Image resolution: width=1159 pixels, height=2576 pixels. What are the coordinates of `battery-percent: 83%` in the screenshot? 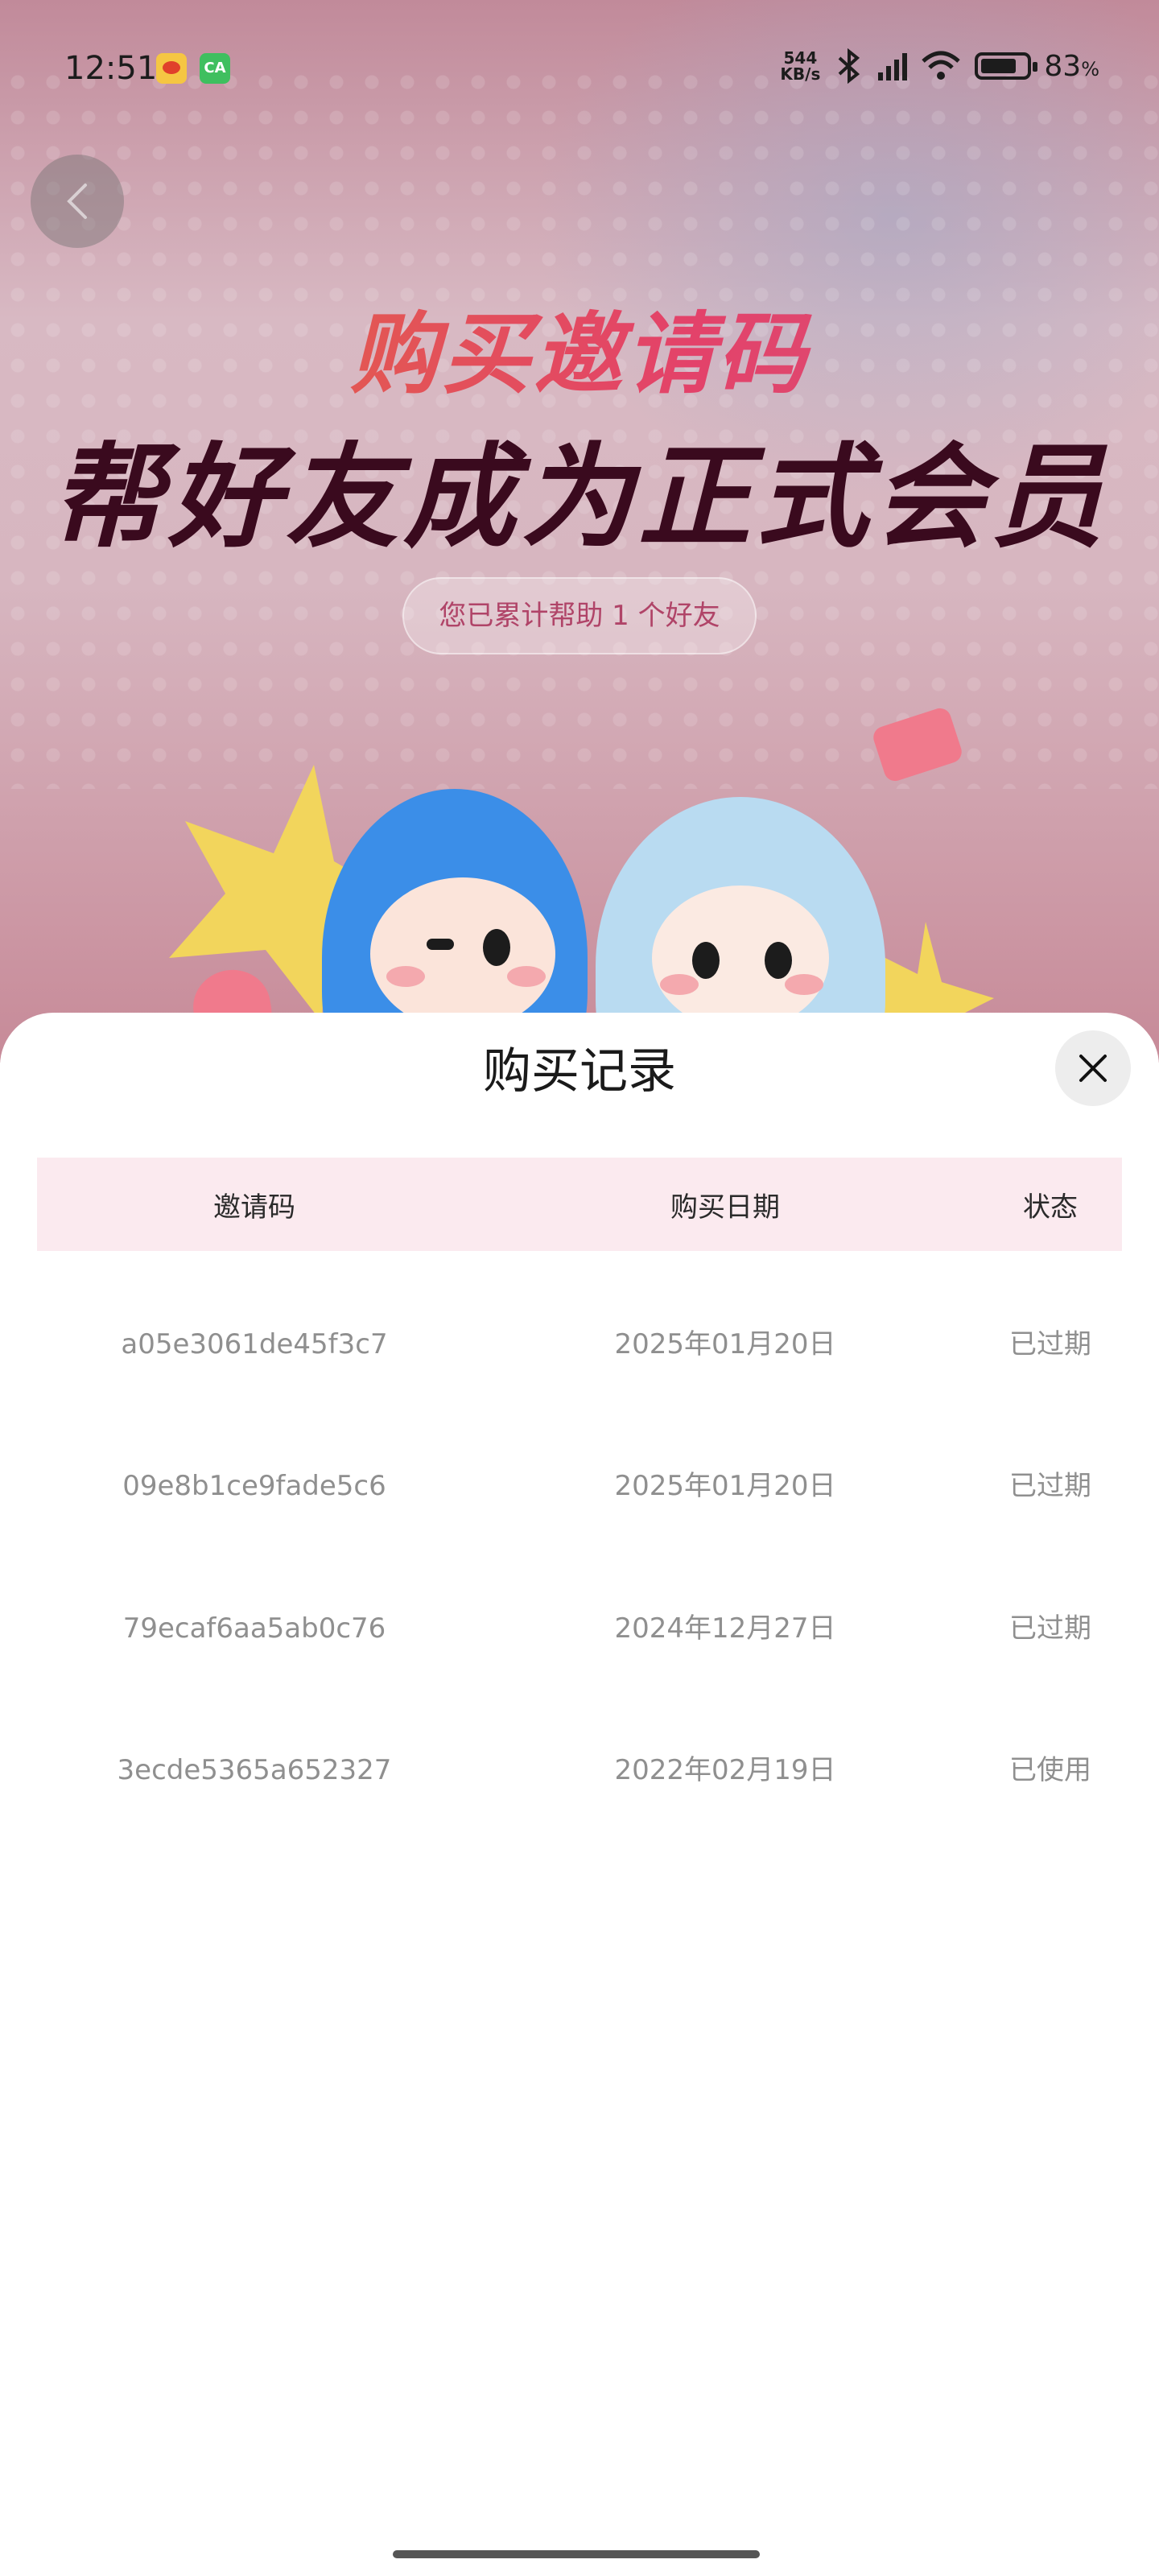 It's located at (1071, 66).